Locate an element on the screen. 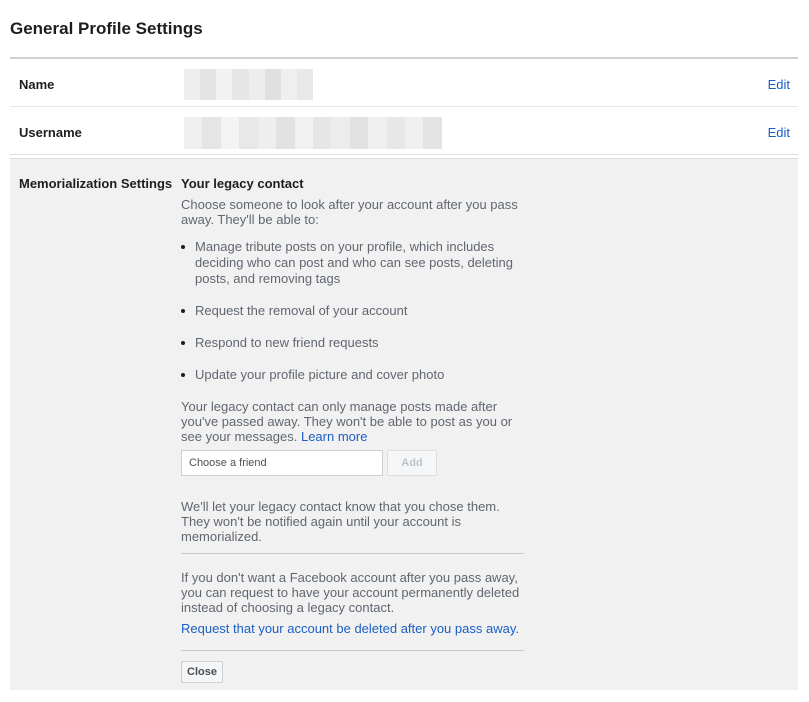 The width and height of the screenshot is (809, 702). name-edit-link: Edit is located at coordinates (779, 84).